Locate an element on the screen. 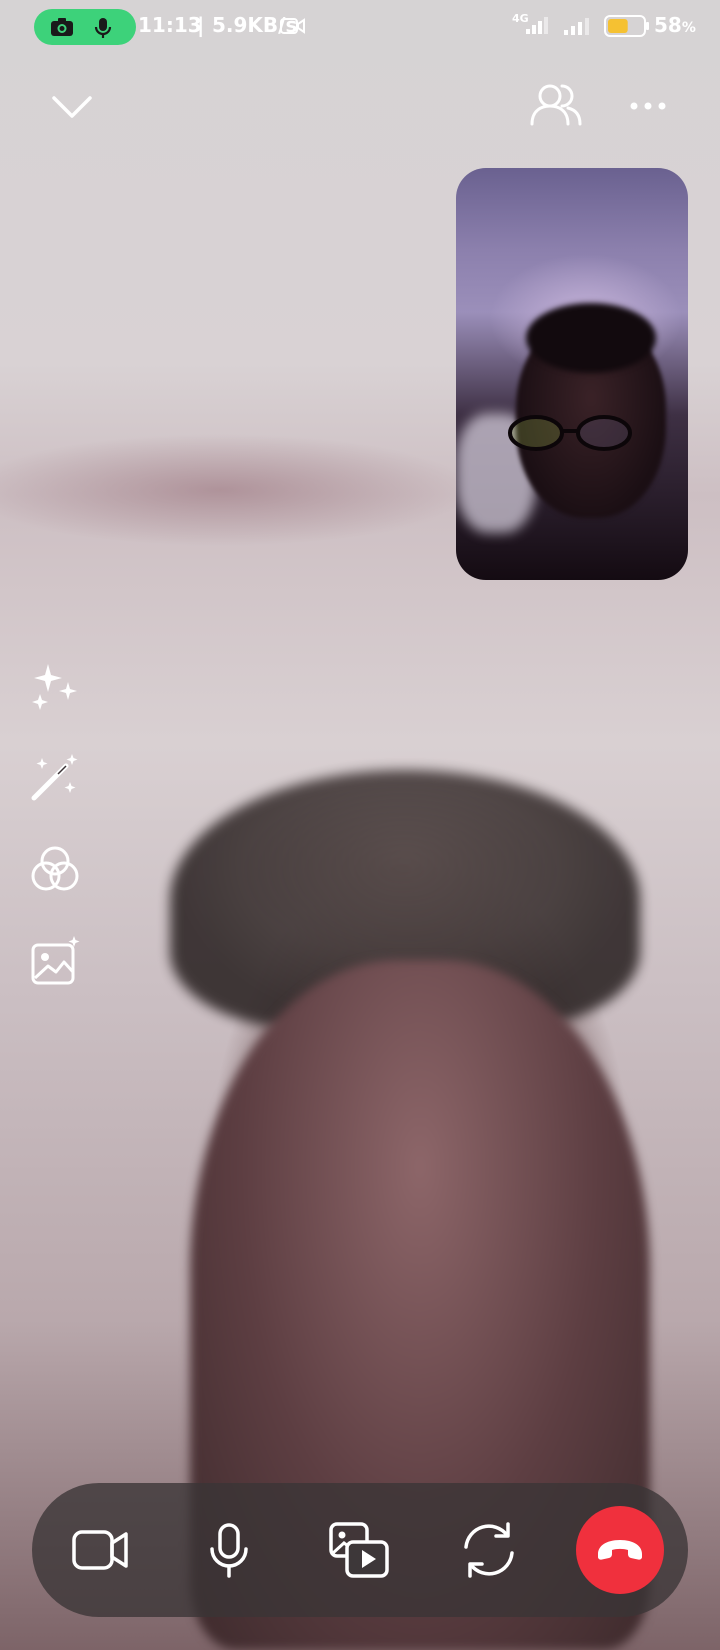  switch-camera-button is located at coordinates (489, 1550).